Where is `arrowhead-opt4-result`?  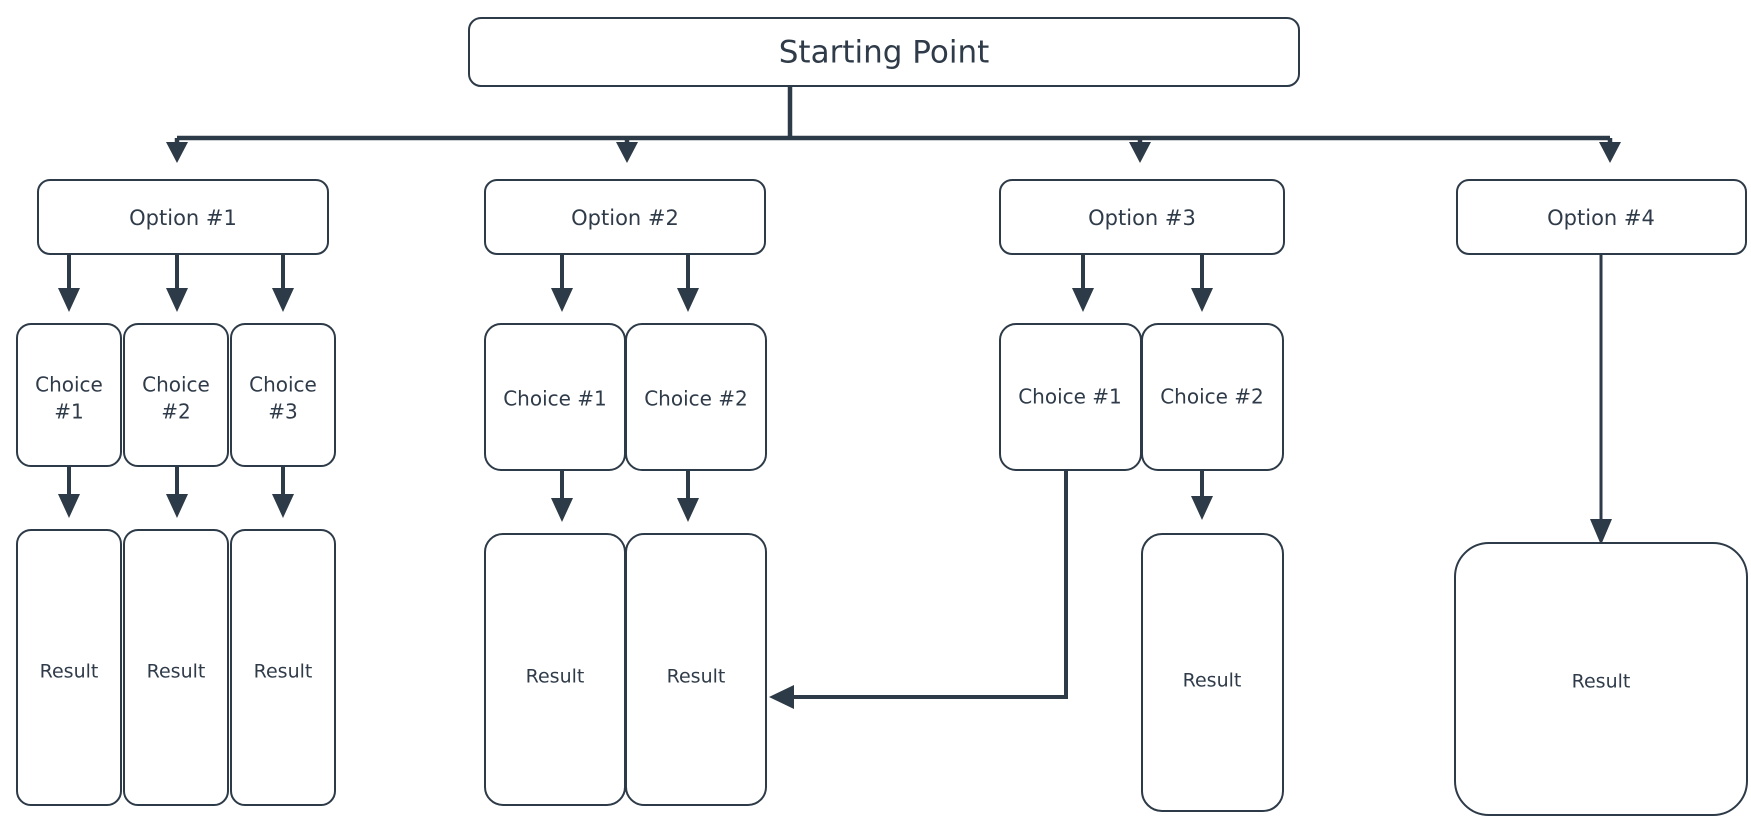
arrowhead-opt4-result is located at coordinates (1601, 532).